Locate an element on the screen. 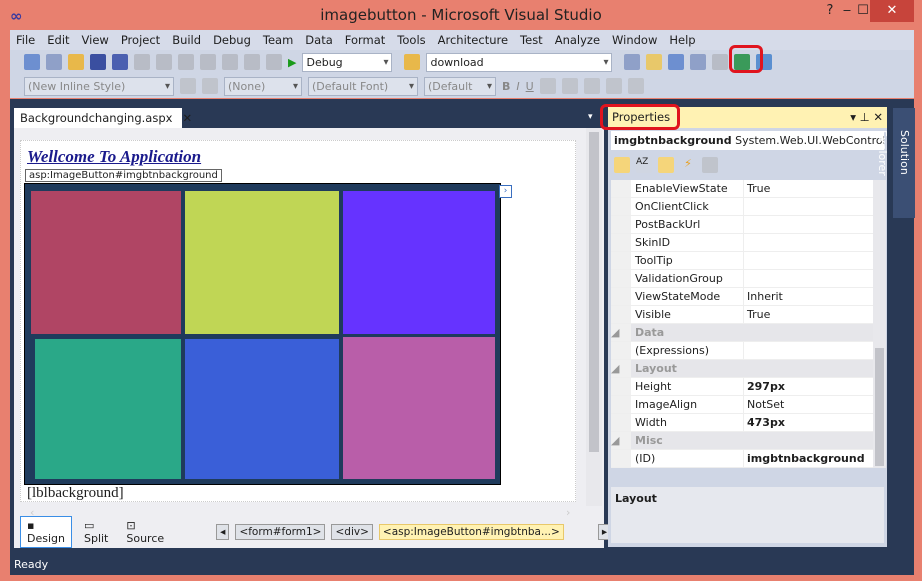  menu-format: Format is located at coordinates (365, 40).